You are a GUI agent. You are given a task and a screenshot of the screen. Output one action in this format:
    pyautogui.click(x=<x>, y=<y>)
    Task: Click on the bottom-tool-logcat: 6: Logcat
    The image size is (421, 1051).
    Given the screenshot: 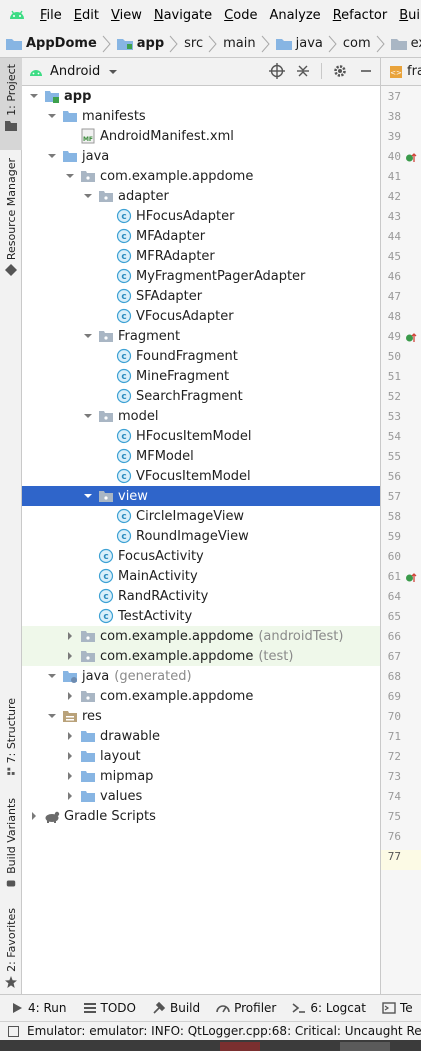 What is the action you would take?
    pyautogui.click(x=329, y=1008)
    